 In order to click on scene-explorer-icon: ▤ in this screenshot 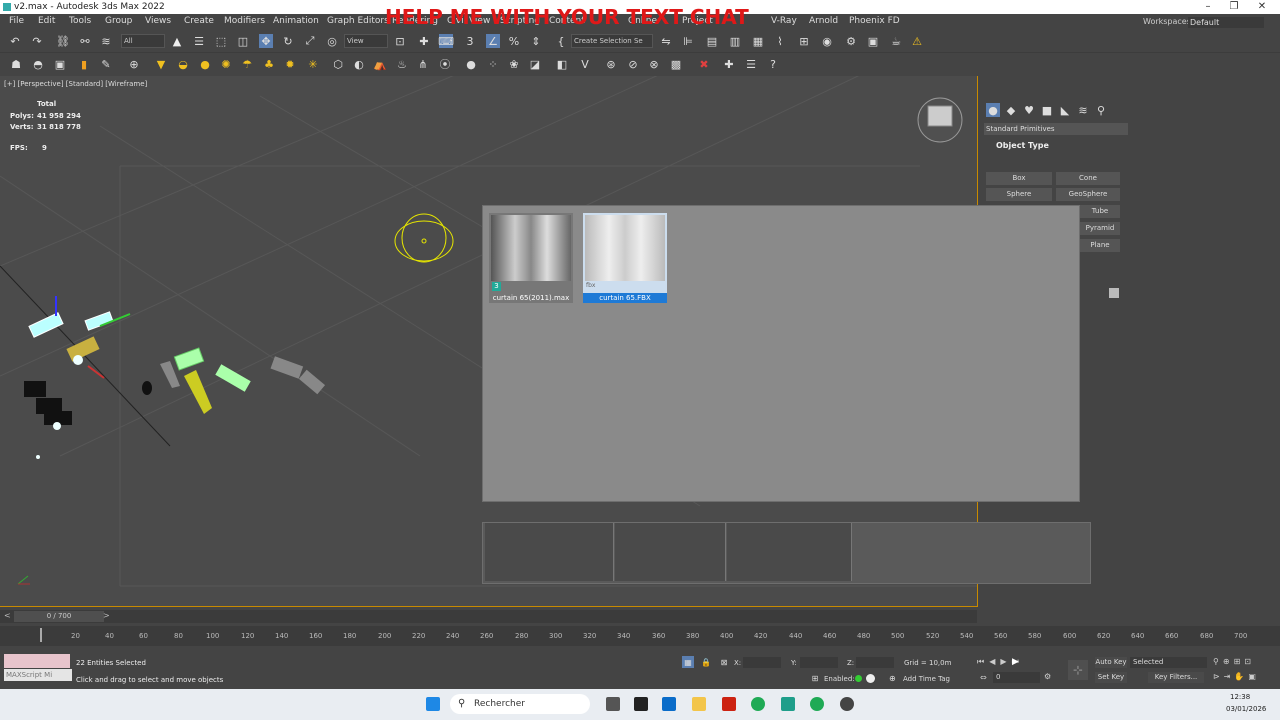, I will do `click(712, 41)`.